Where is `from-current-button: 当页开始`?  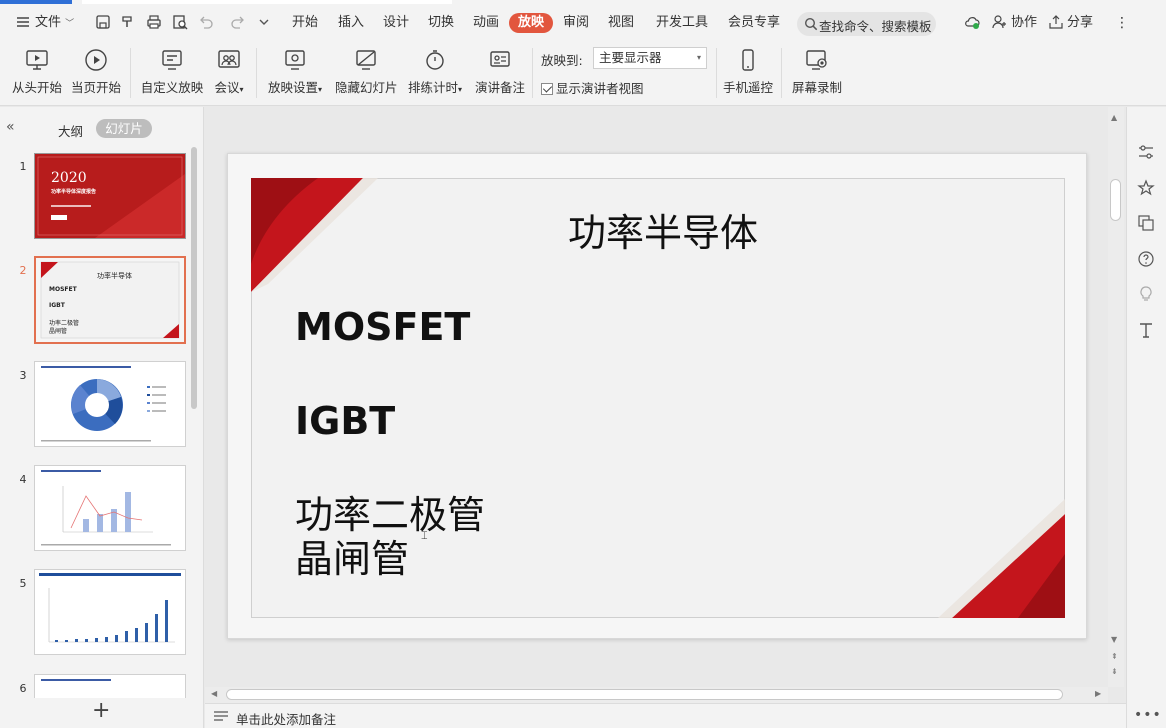
from-current-button: 当页开始 is located at coordinates (96, 72).